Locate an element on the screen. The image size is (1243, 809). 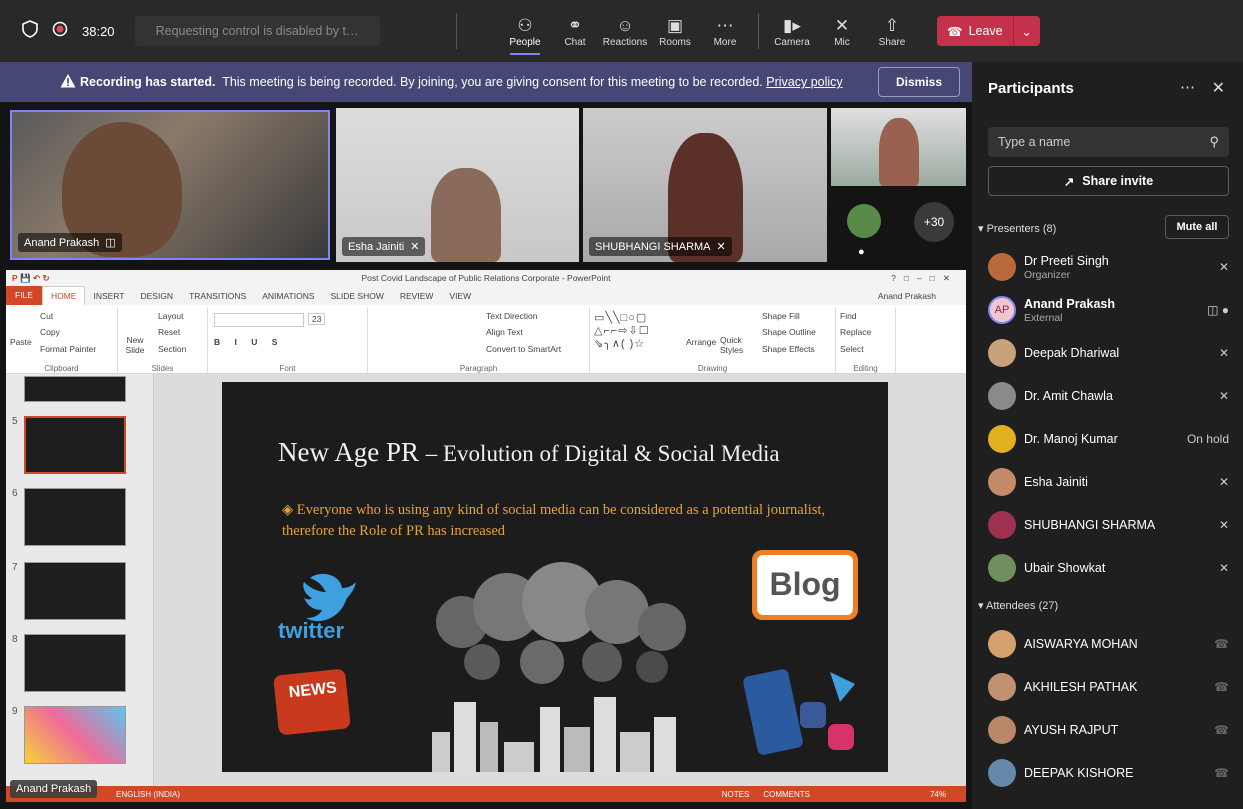
participant-row: DEEPAK KISHORE ☎ is located at coordinates (1108, 773).